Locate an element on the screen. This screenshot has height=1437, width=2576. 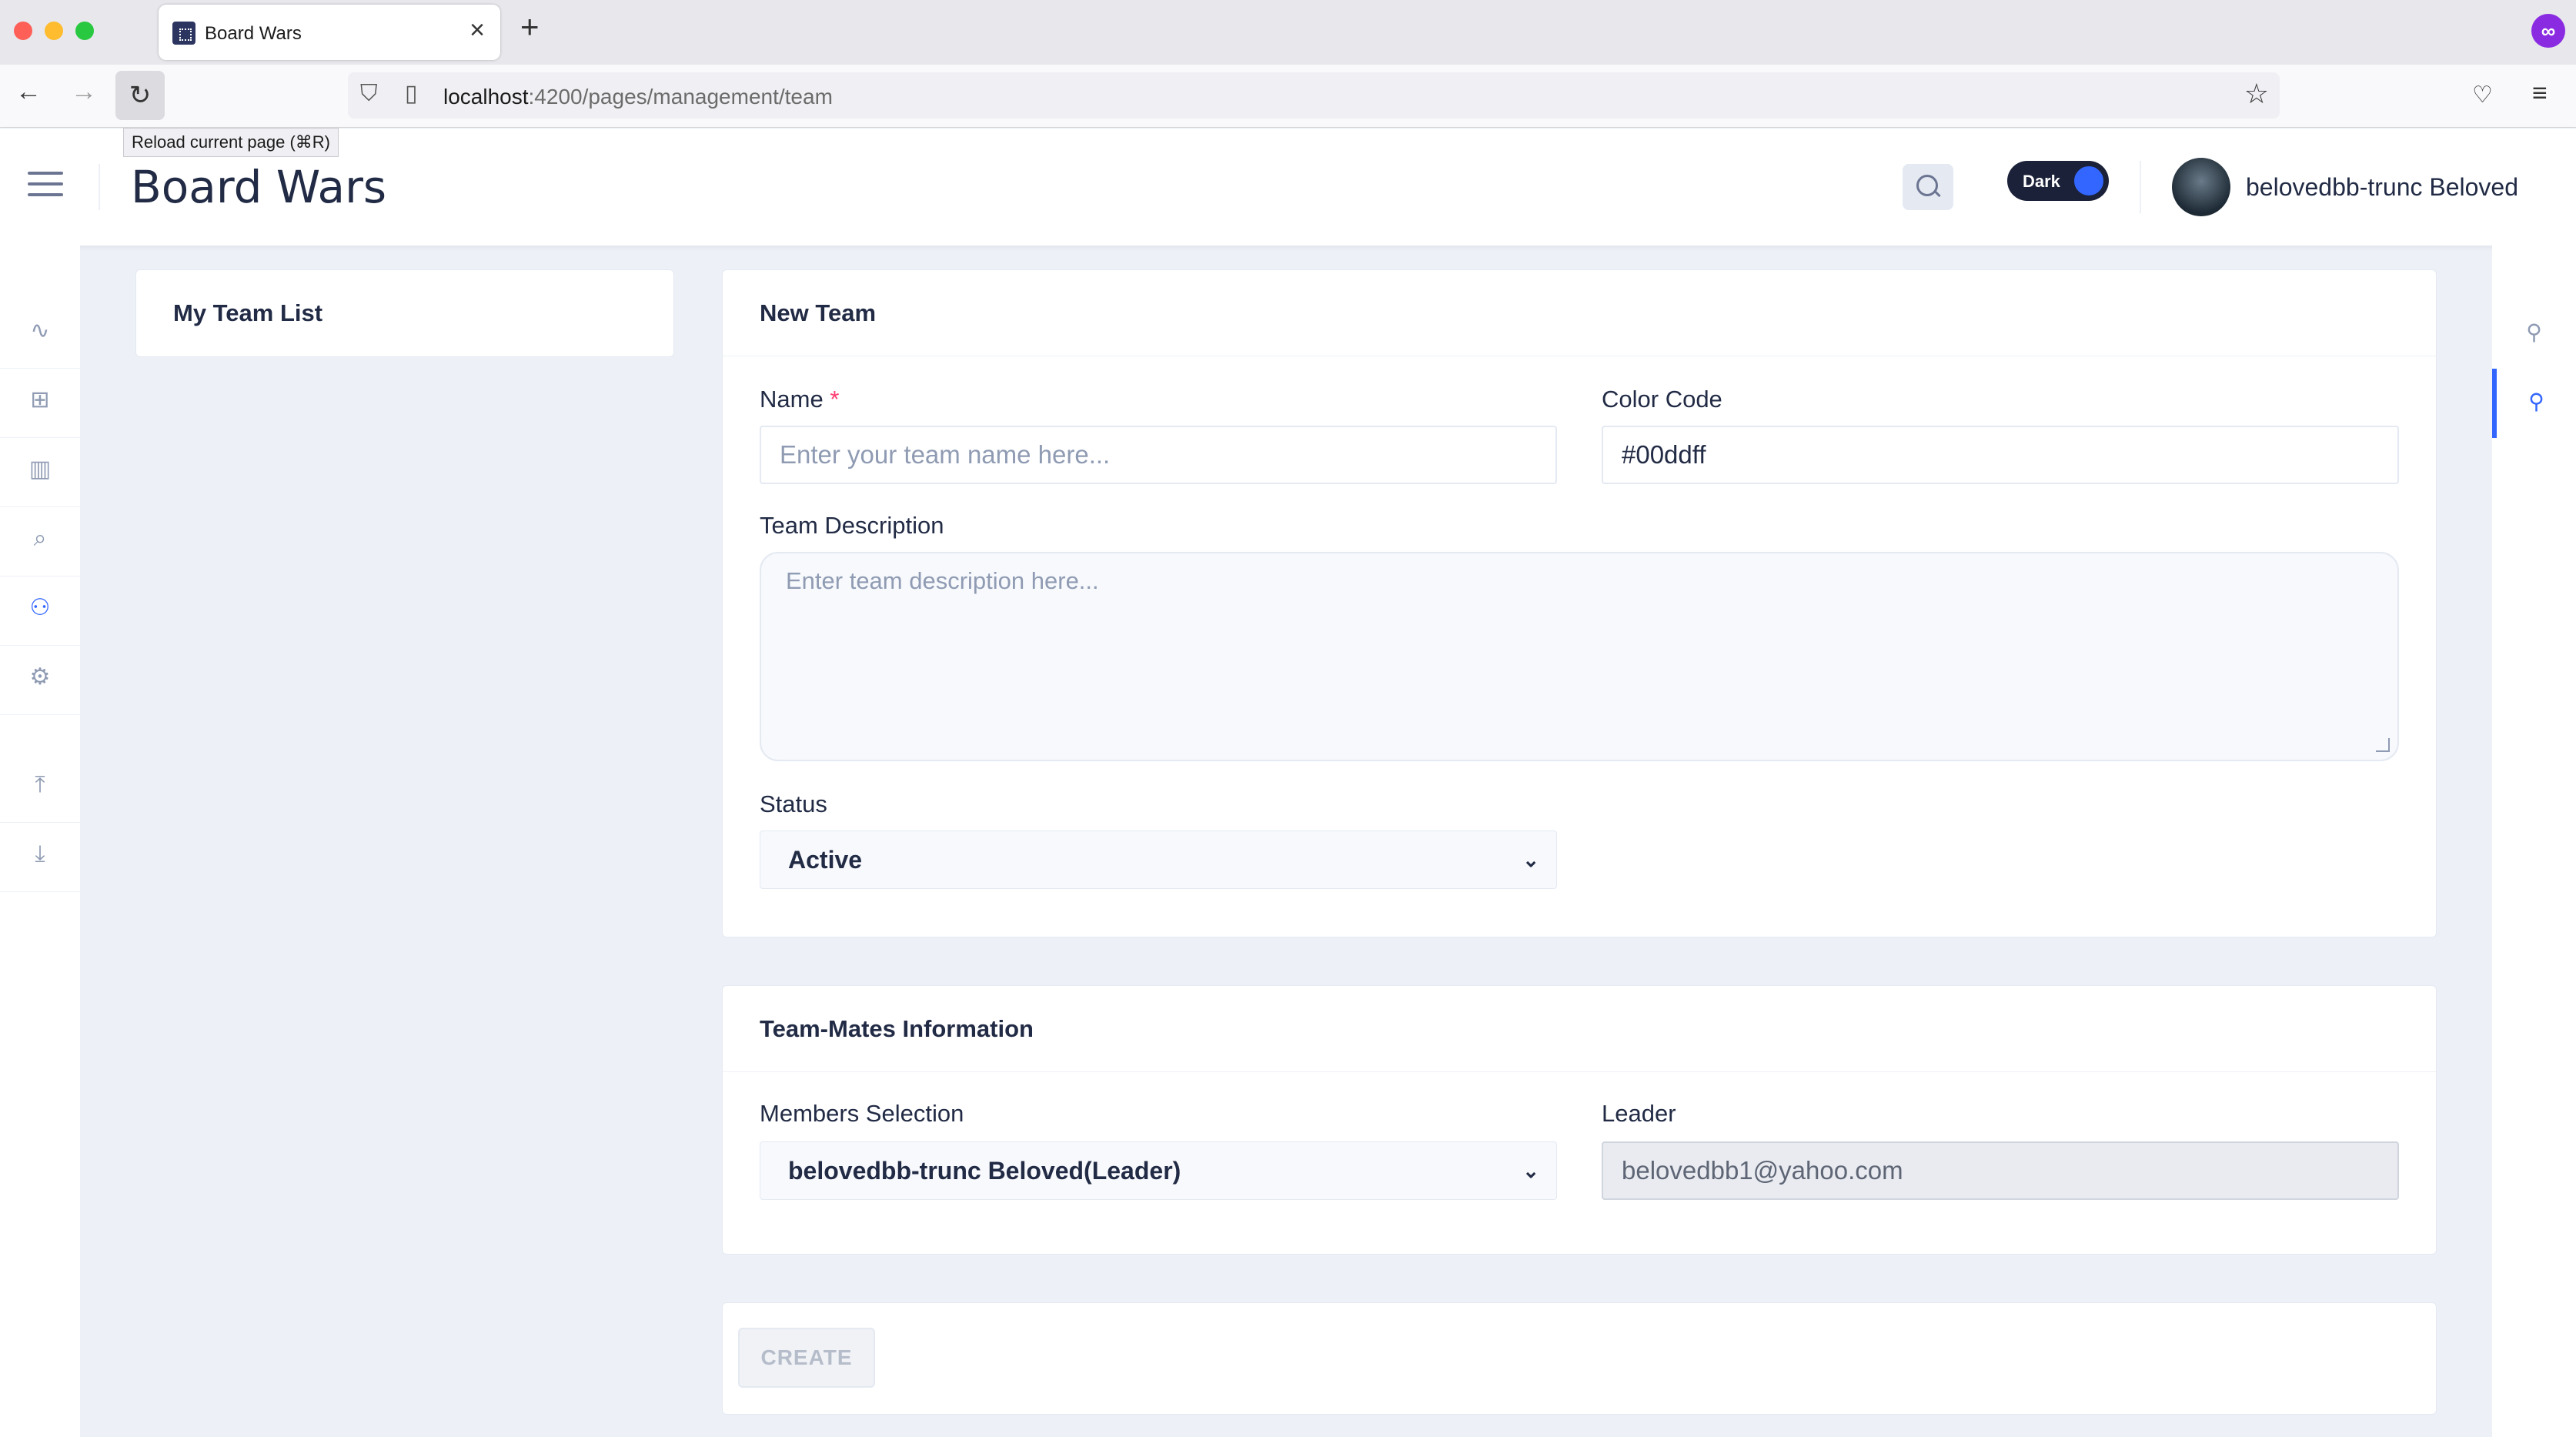
browser-tab-bar: Board Wars × + ∞ is located at coordinates (1288, 32).